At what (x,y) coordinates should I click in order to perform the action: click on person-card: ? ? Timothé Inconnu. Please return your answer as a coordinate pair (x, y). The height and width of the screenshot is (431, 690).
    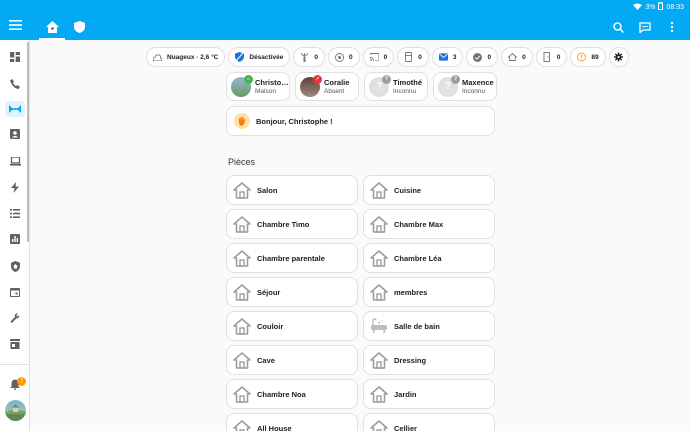
    Looking at the image, I should click on (396, 86).